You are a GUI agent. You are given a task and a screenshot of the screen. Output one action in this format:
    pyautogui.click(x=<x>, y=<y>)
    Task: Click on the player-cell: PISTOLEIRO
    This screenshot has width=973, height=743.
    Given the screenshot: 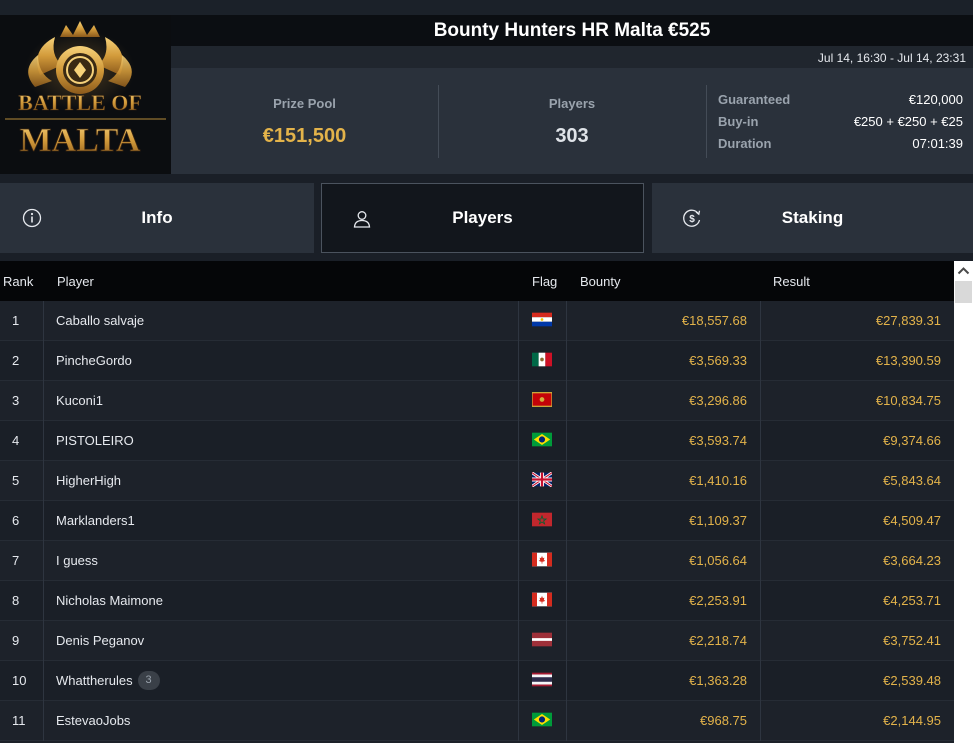 What is the action you would take?
    pyautogui.click(x=281, y=441)
    